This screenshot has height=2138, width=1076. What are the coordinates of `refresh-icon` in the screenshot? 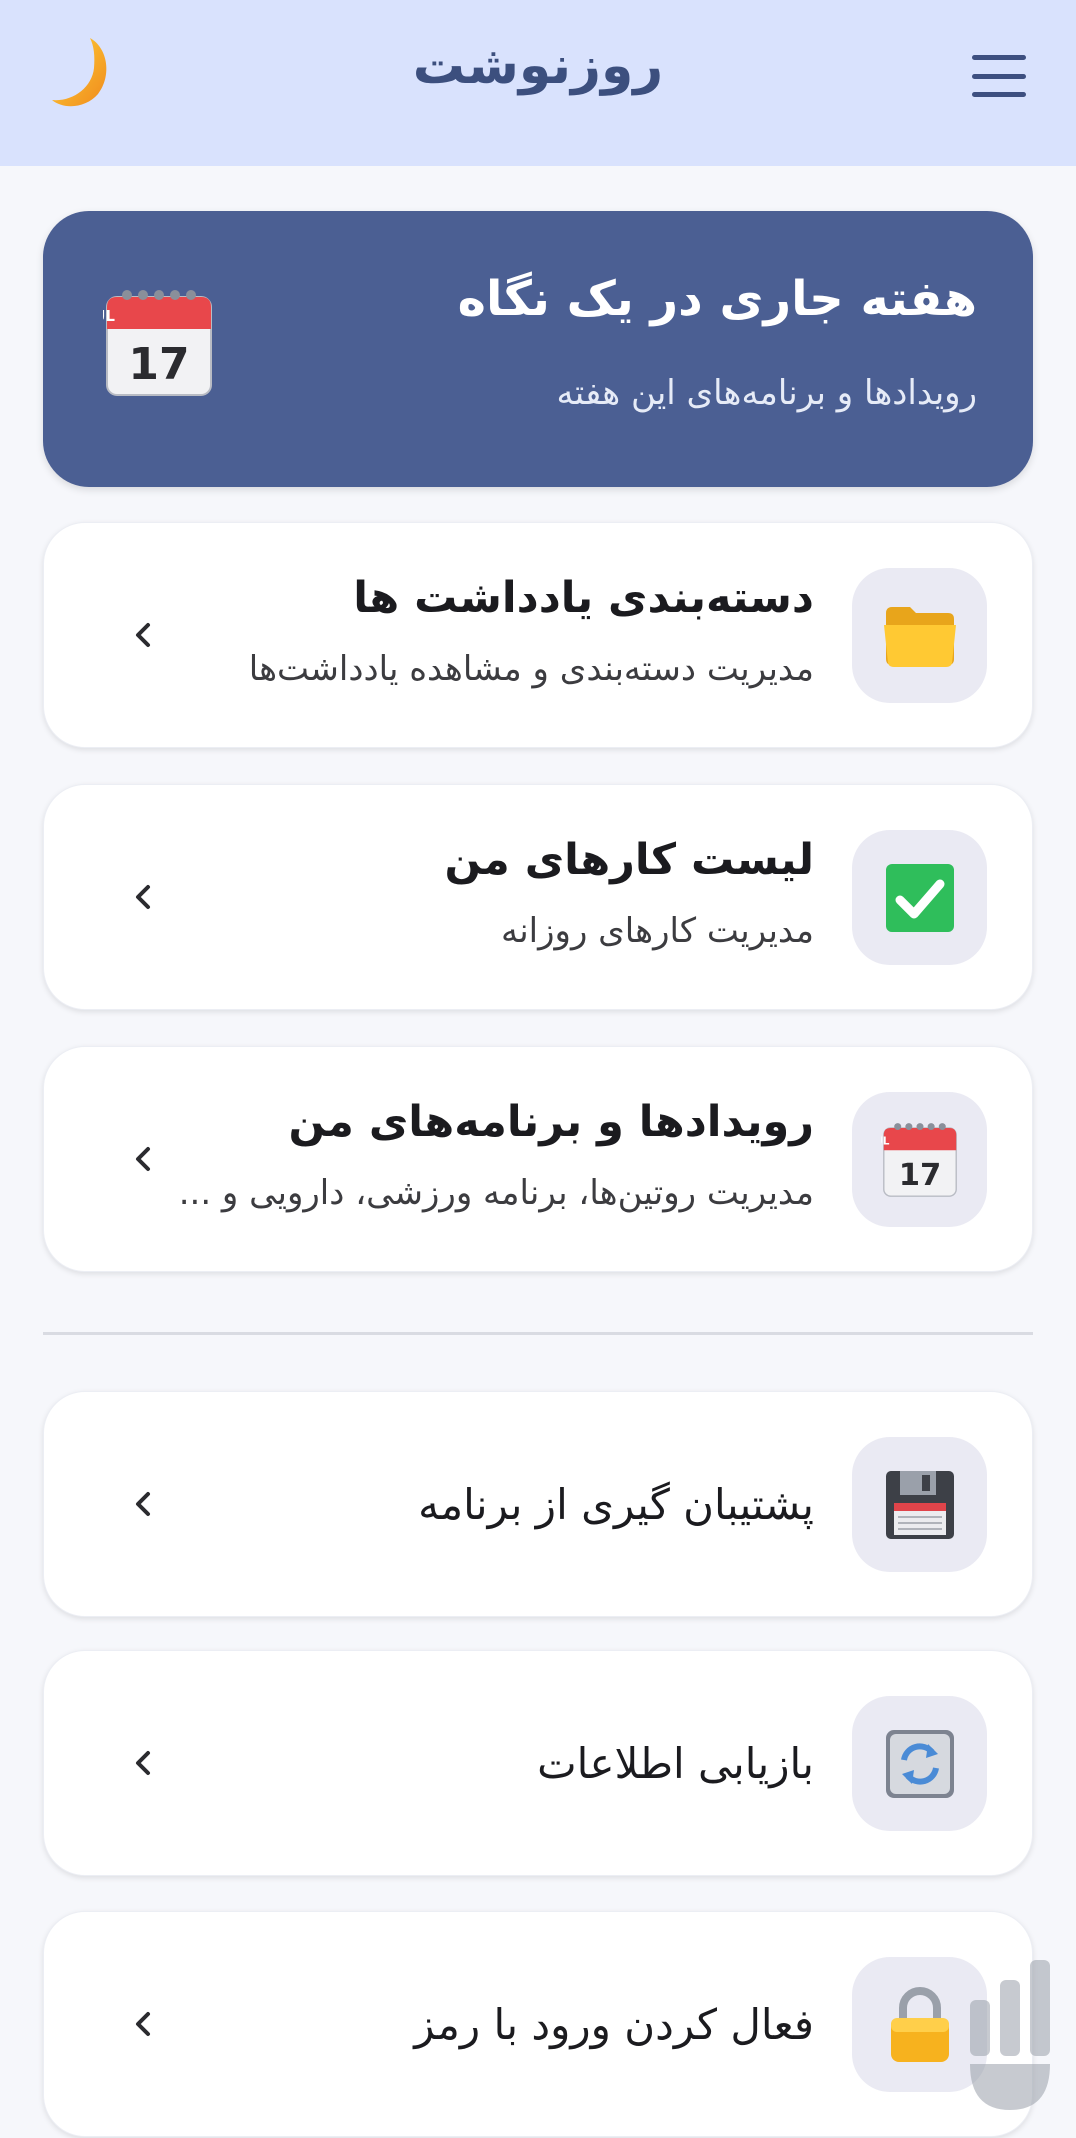 It's located at (919, 1763).